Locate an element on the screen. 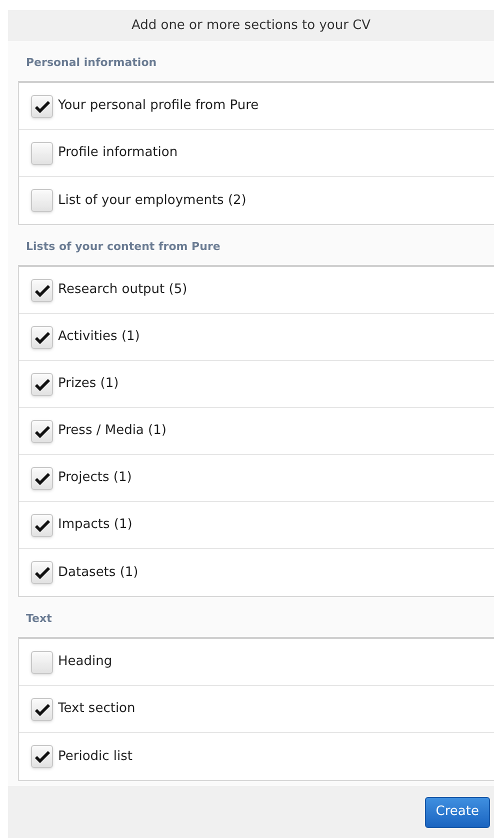 This screenshot has height=838, width=494. option-label: Text section is located at coordinates (97, 709).